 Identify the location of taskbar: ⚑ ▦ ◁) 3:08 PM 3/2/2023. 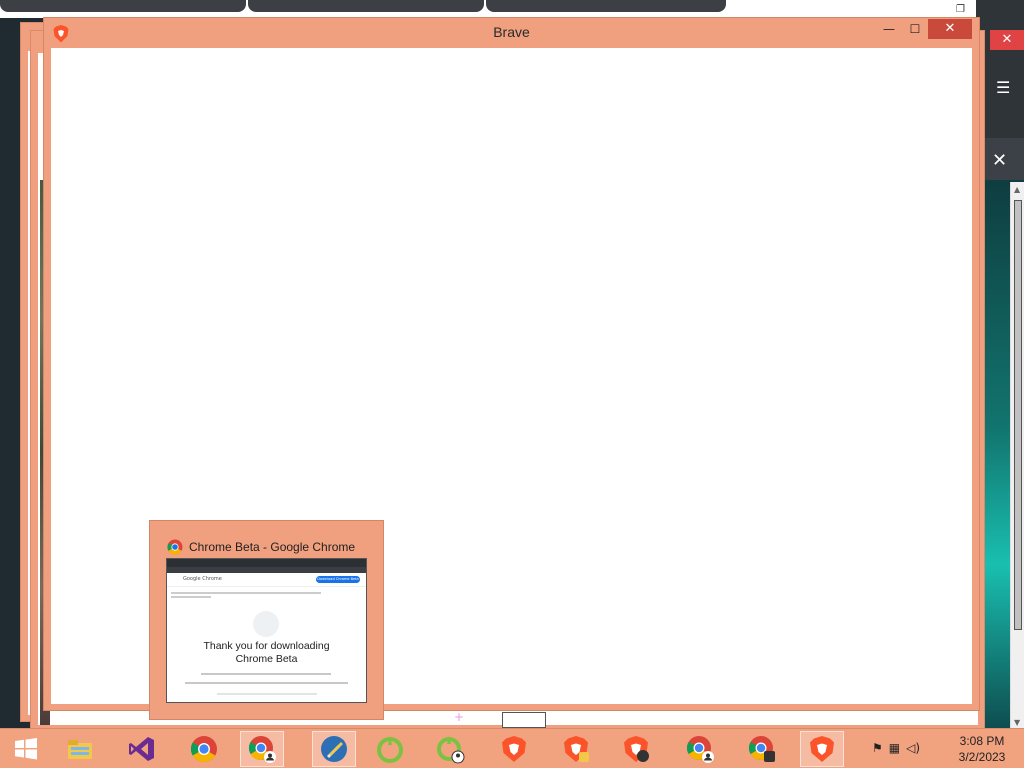
(512, 748).